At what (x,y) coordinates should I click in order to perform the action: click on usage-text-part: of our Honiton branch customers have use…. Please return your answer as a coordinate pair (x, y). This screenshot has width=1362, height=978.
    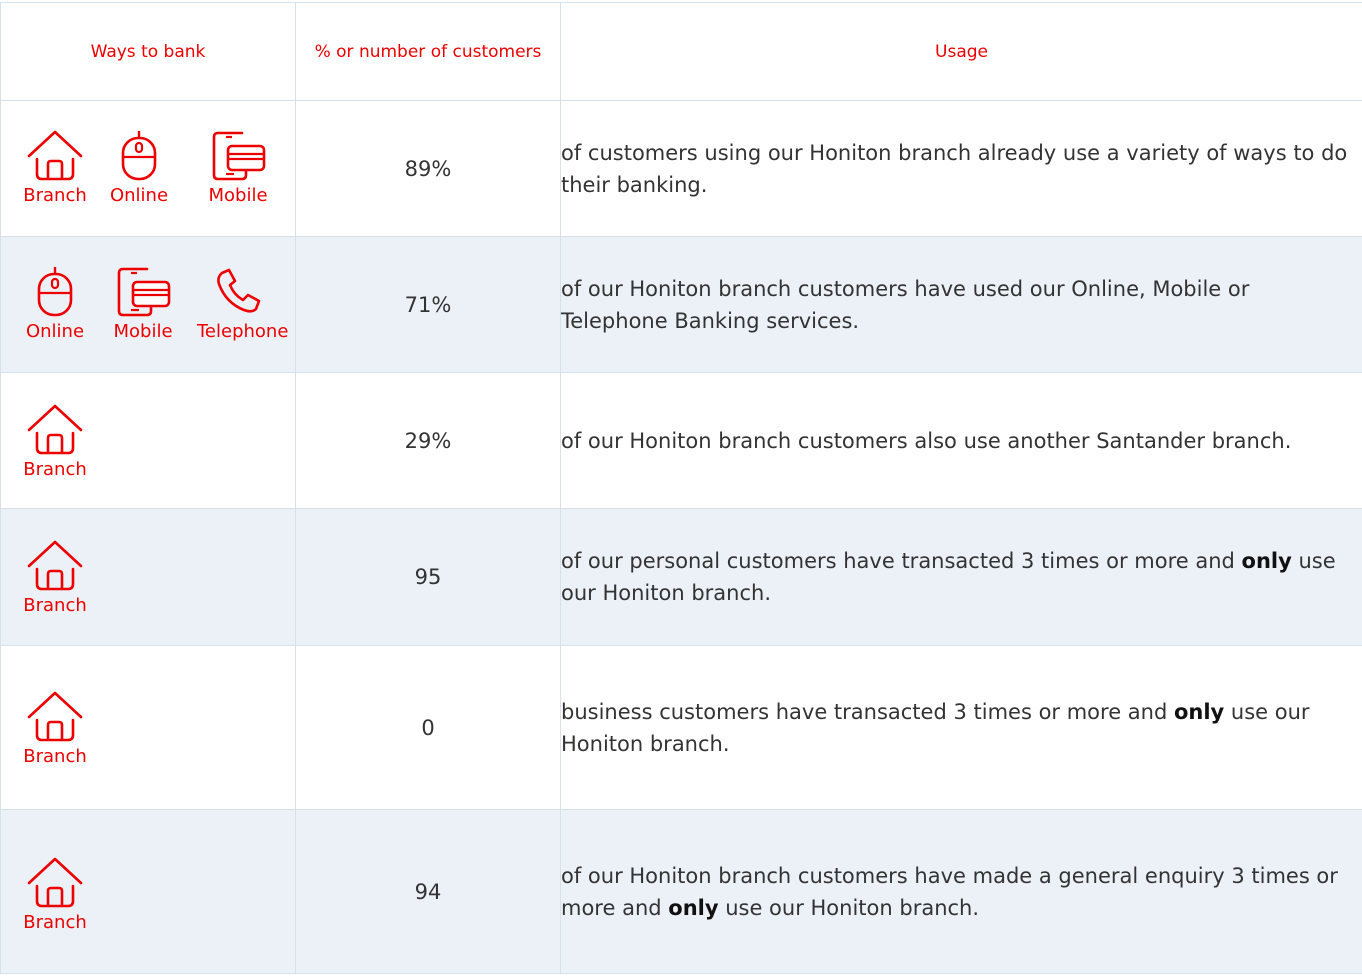
    Looking at the image, I should click on (905, 304).